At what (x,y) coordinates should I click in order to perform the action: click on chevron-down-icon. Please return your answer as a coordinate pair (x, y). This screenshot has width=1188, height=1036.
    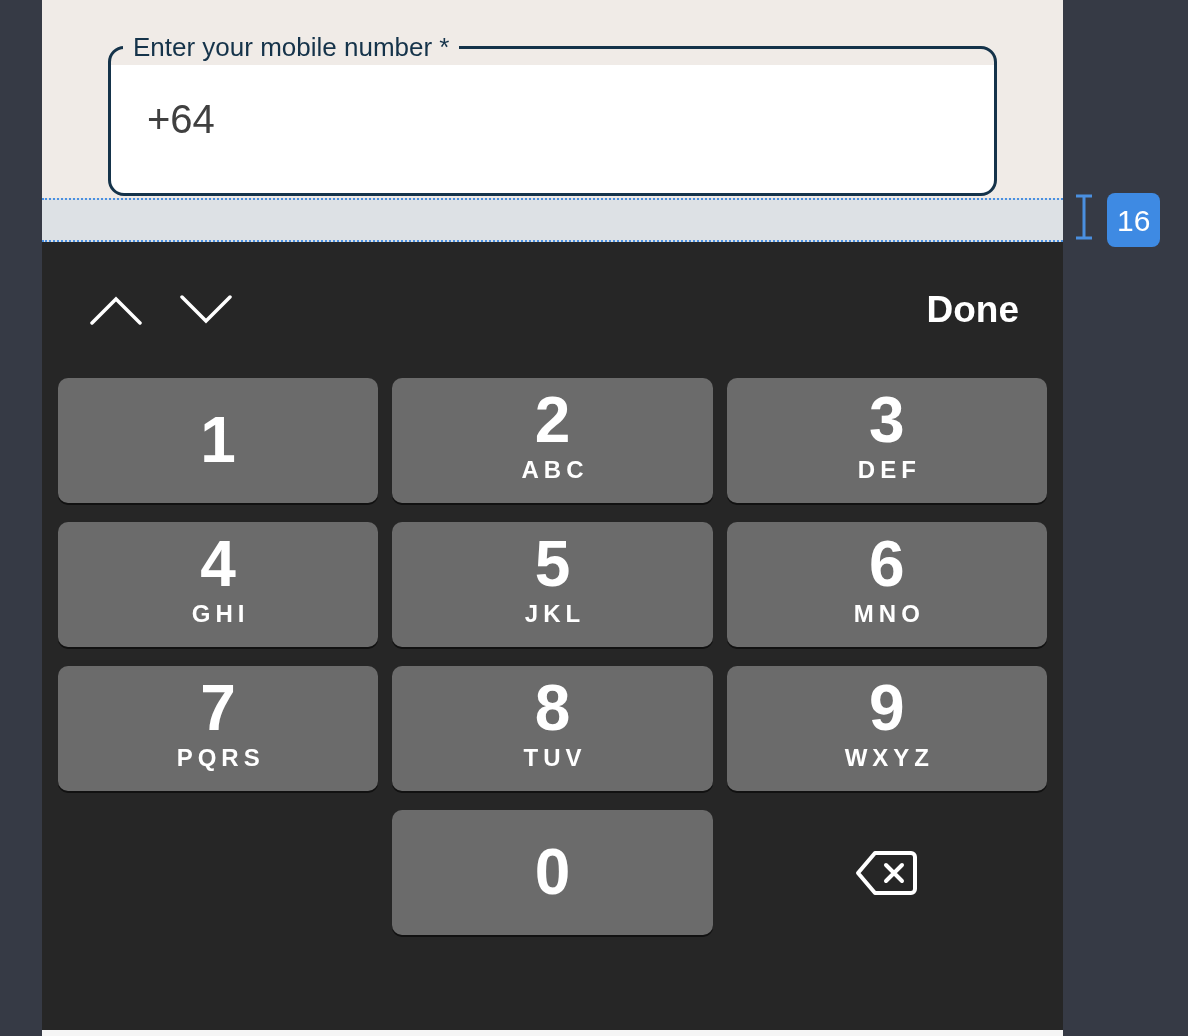
    Looking at the image, I should click on (206, 310).